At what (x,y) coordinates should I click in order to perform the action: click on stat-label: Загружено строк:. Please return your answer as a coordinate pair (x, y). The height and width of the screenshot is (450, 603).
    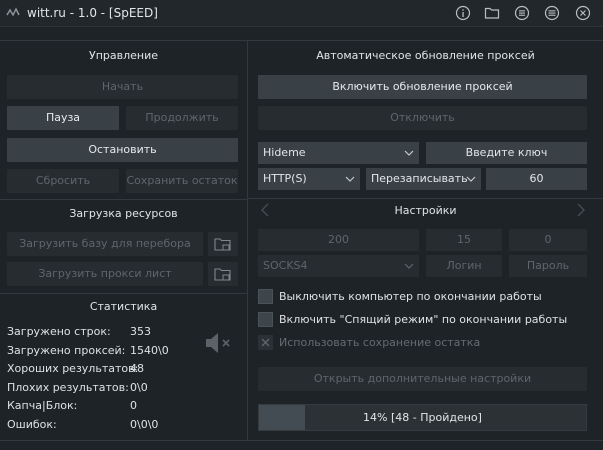
    Looking at the image, I should click on (59, 331).